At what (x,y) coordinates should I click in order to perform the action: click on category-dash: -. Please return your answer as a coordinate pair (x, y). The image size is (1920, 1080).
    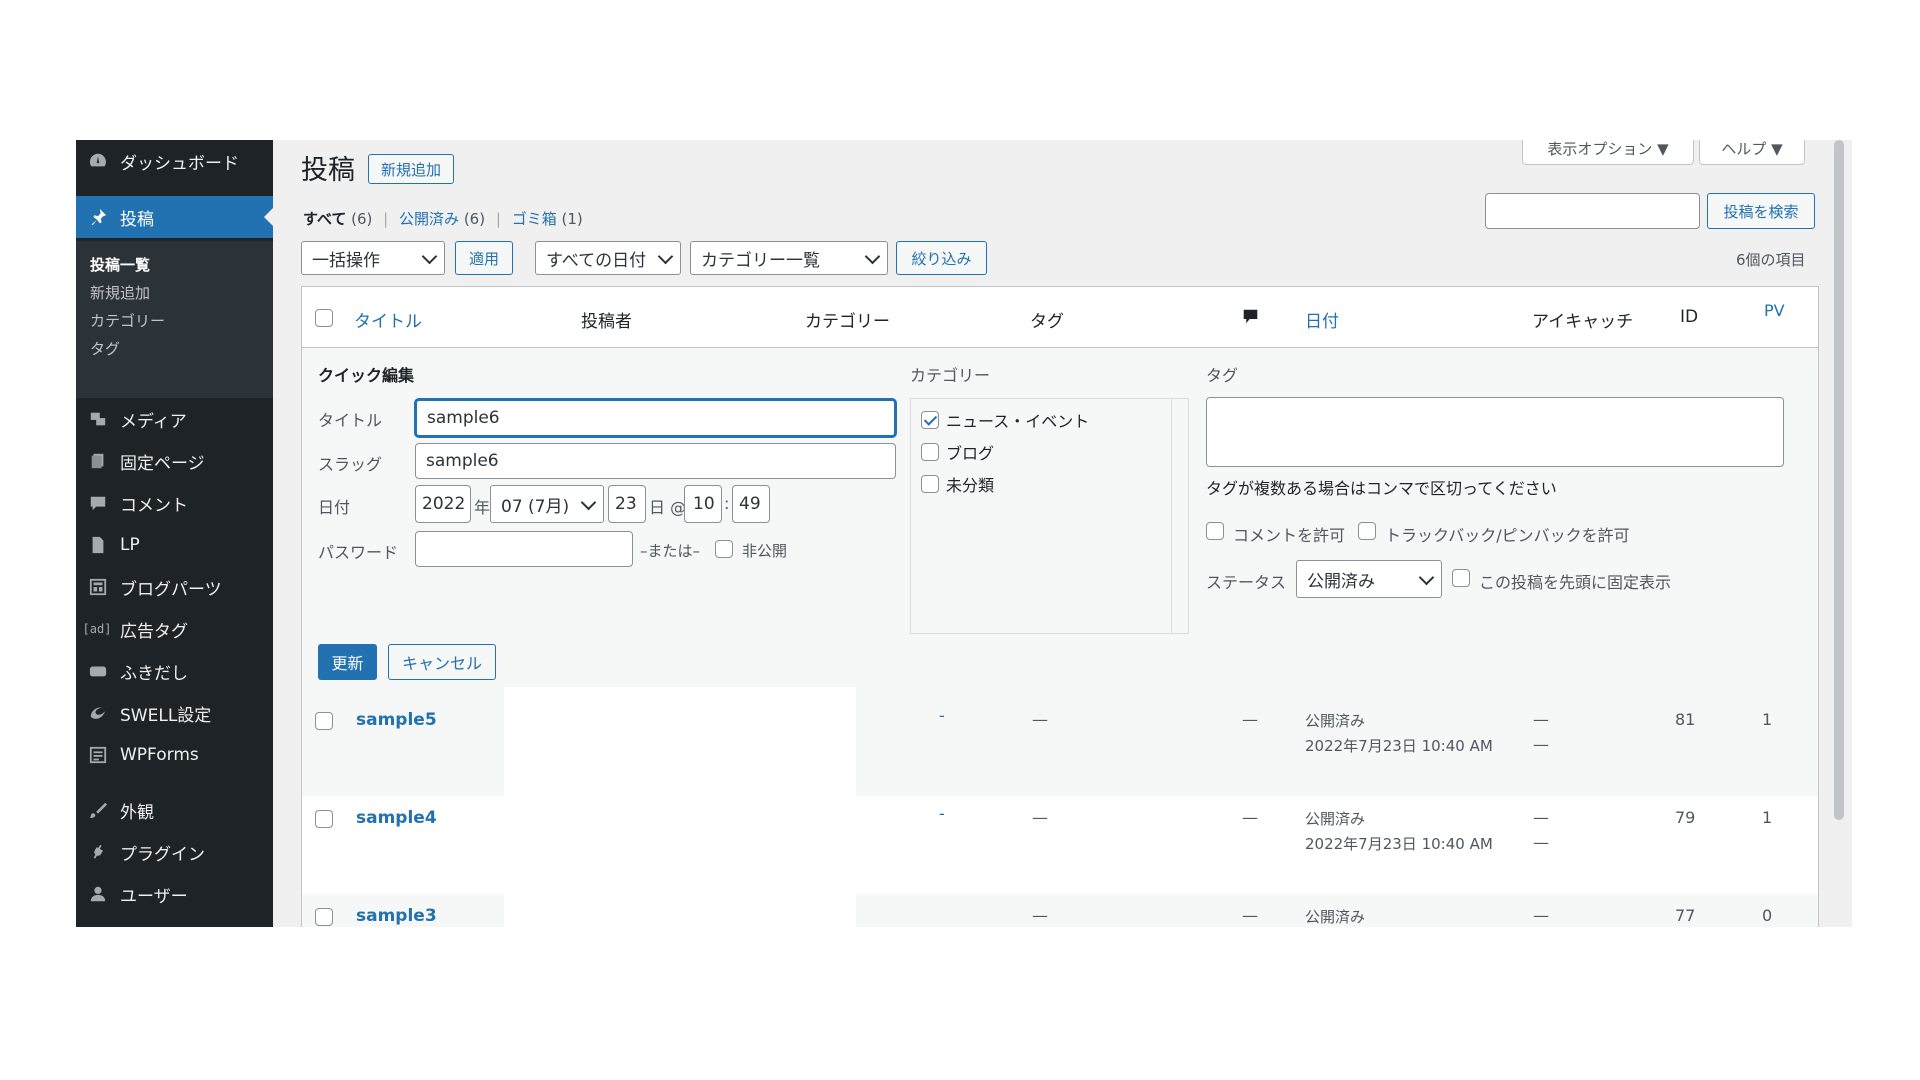
    Looking at the image, I should click on (942, 813).